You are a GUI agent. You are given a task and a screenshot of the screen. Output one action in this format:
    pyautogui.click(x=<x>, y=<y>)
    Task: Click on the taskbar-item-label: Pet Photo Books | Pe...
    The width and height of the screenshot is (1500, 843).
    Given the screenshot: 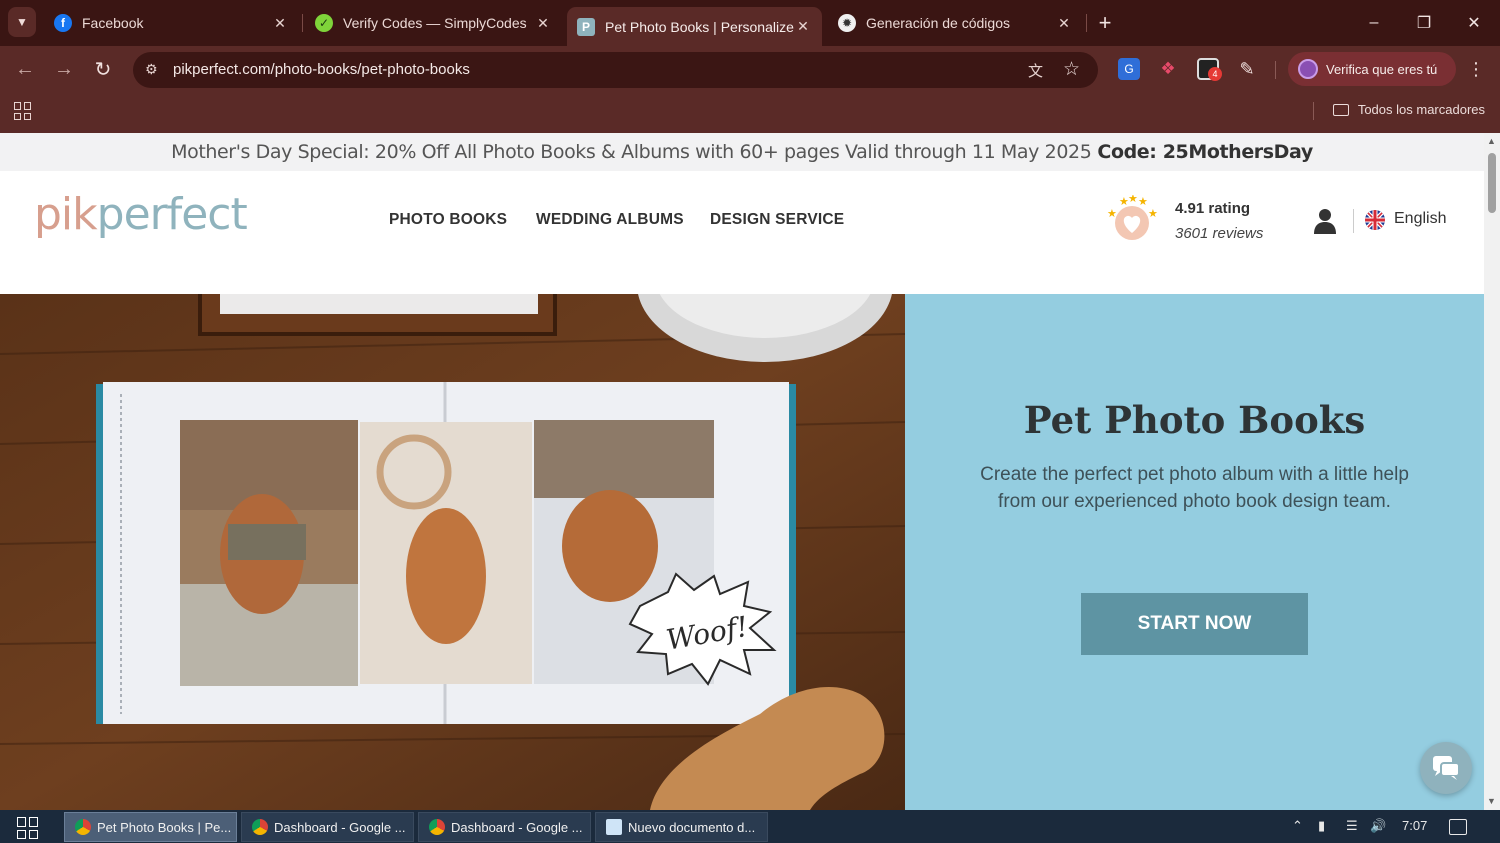 What is the action you would take?
    pyautogui.click(x=164, y=827)
    